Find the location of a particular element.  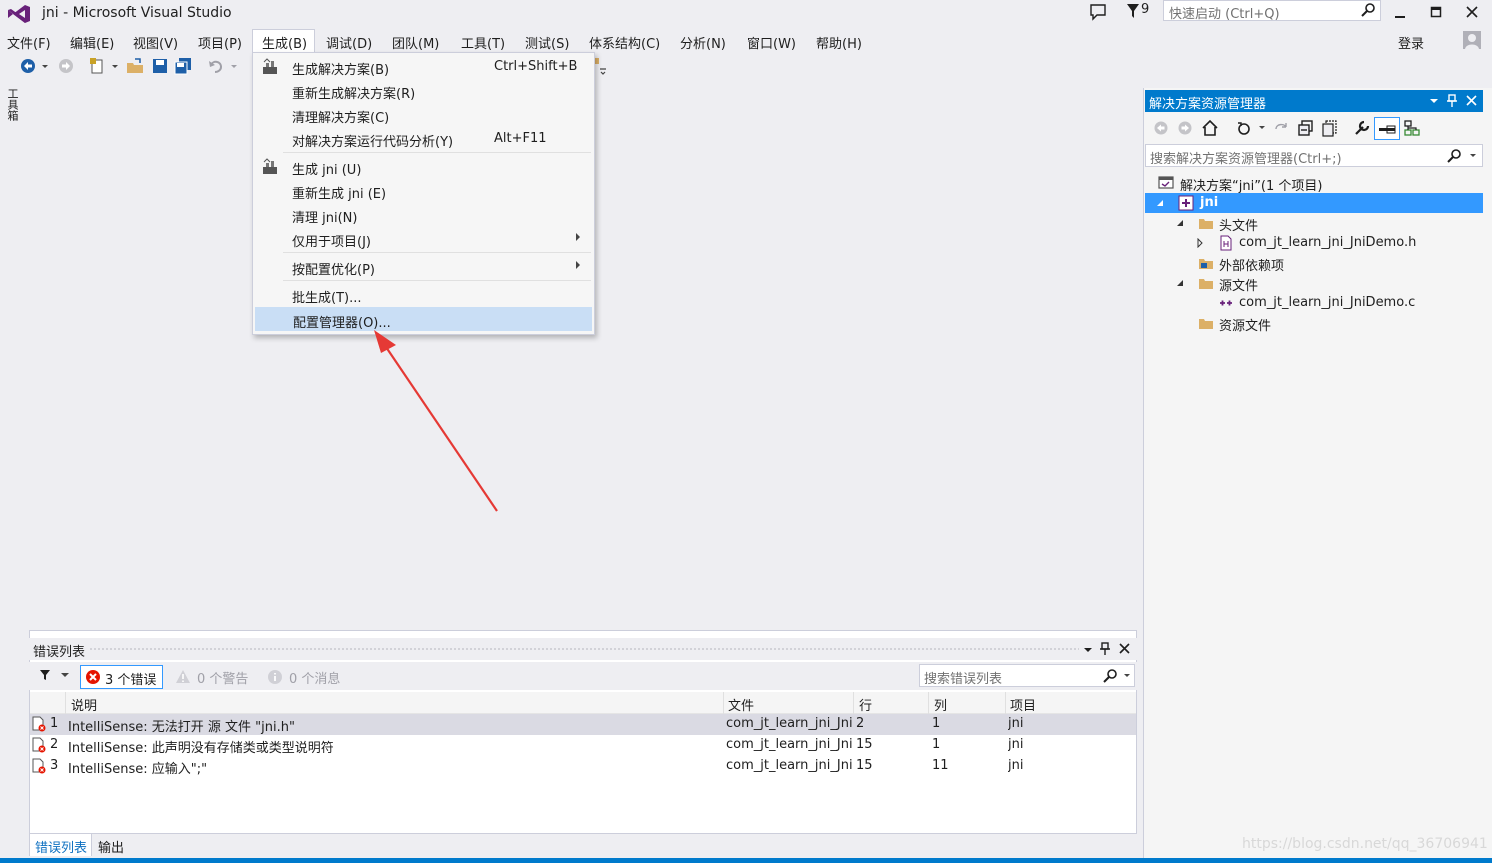

toolbox-tab: 工具箱 is located at coordinates (11, 104).